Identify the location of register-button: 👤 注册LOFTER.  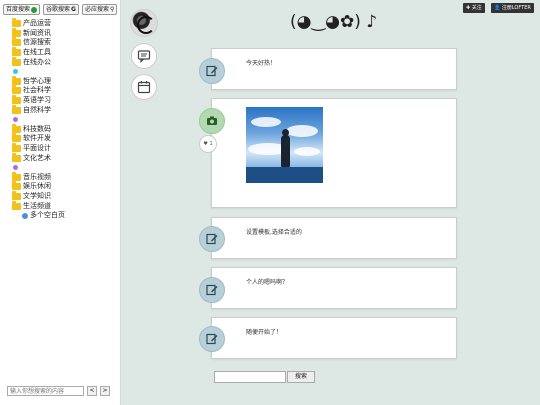
(512, 8).